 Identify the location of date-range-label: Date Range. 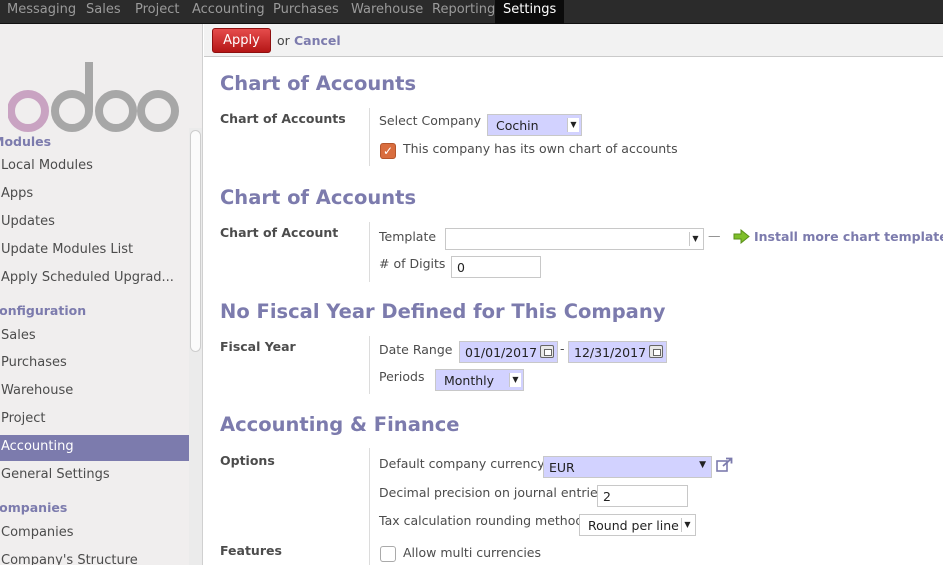
(416, 349).